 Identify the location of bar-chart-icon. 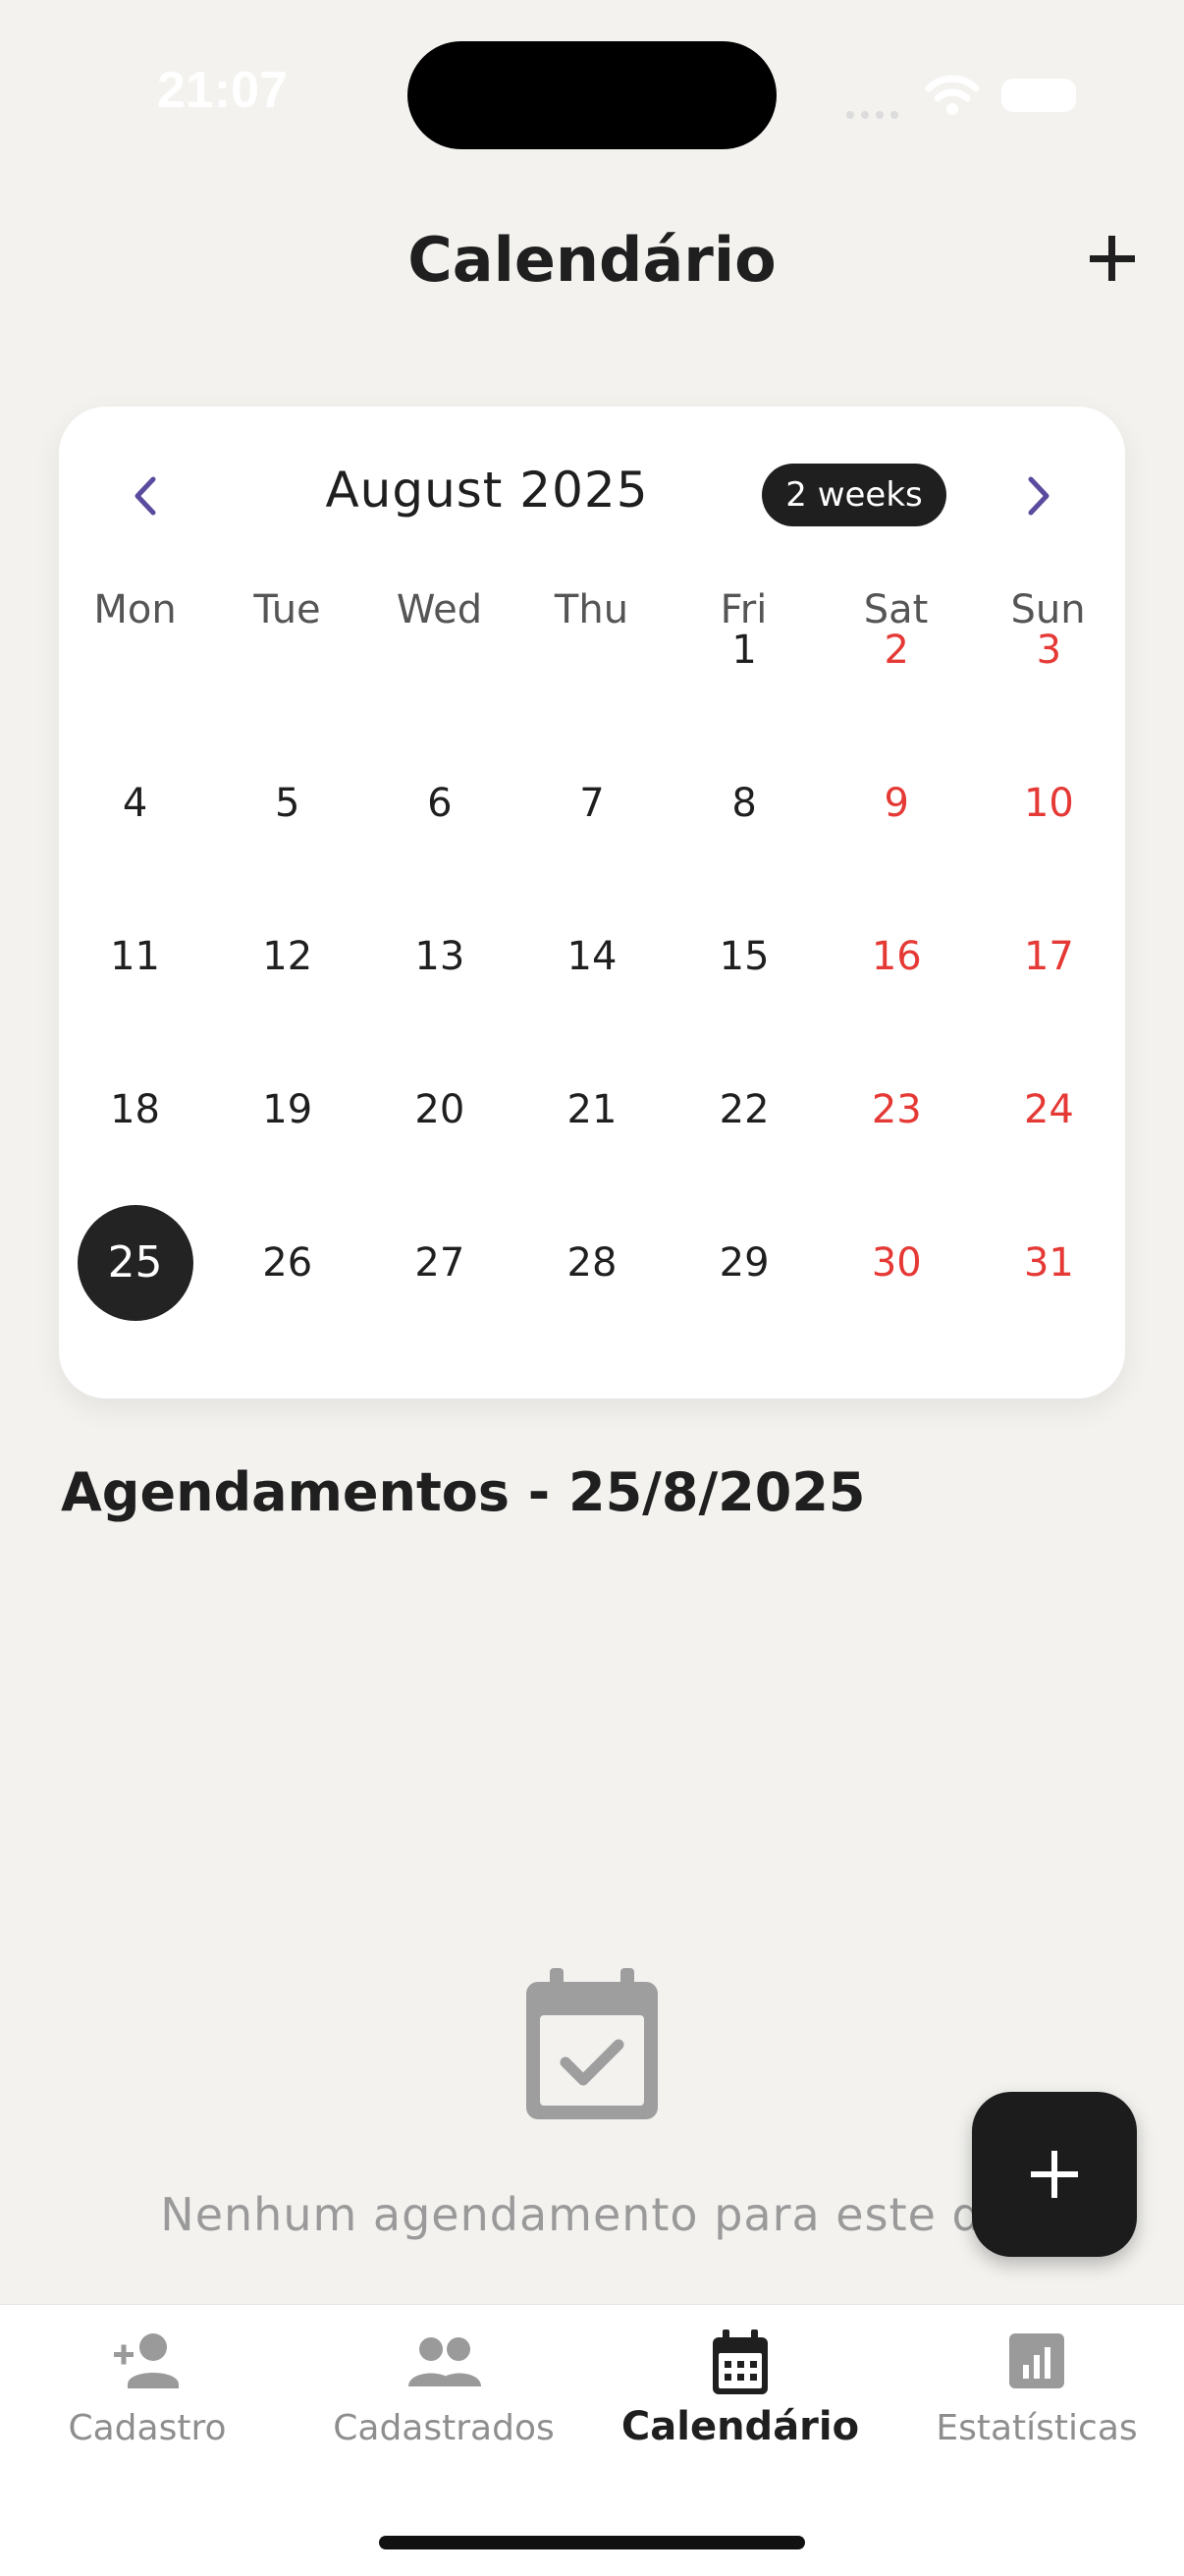
(1036, 2361).